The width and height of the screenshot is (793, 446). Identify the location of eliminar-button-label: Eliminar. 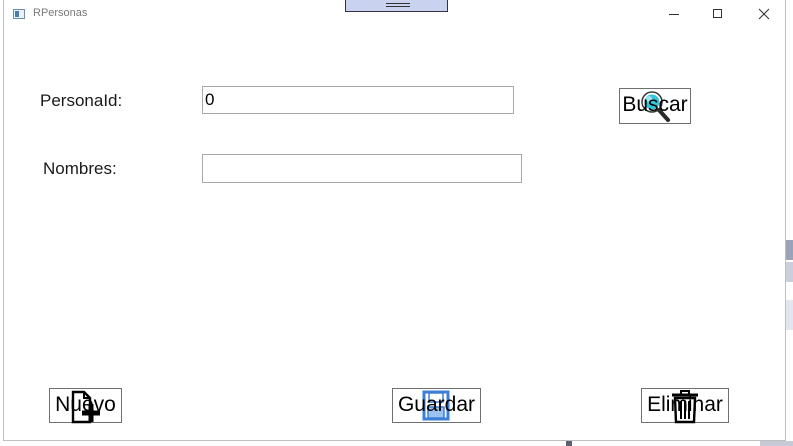
(685, 404).